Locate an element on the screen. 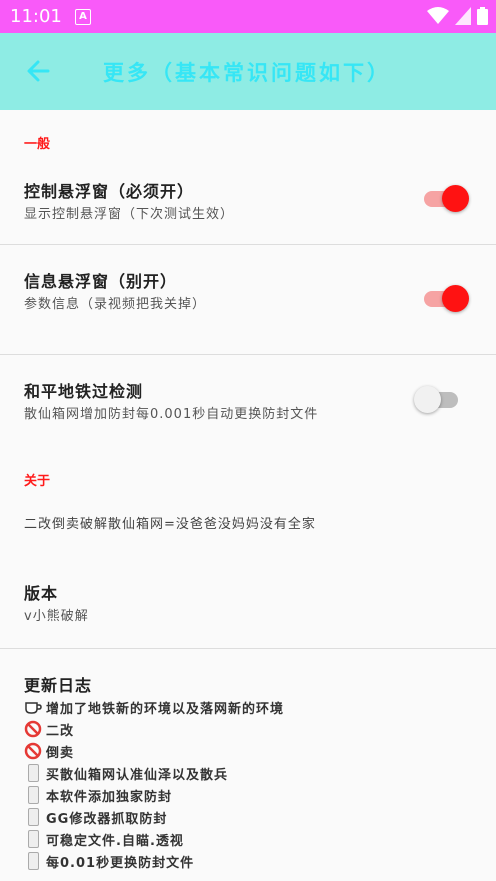 The image size is (496, 881). signal-icon is located at coordinates (463, 16).